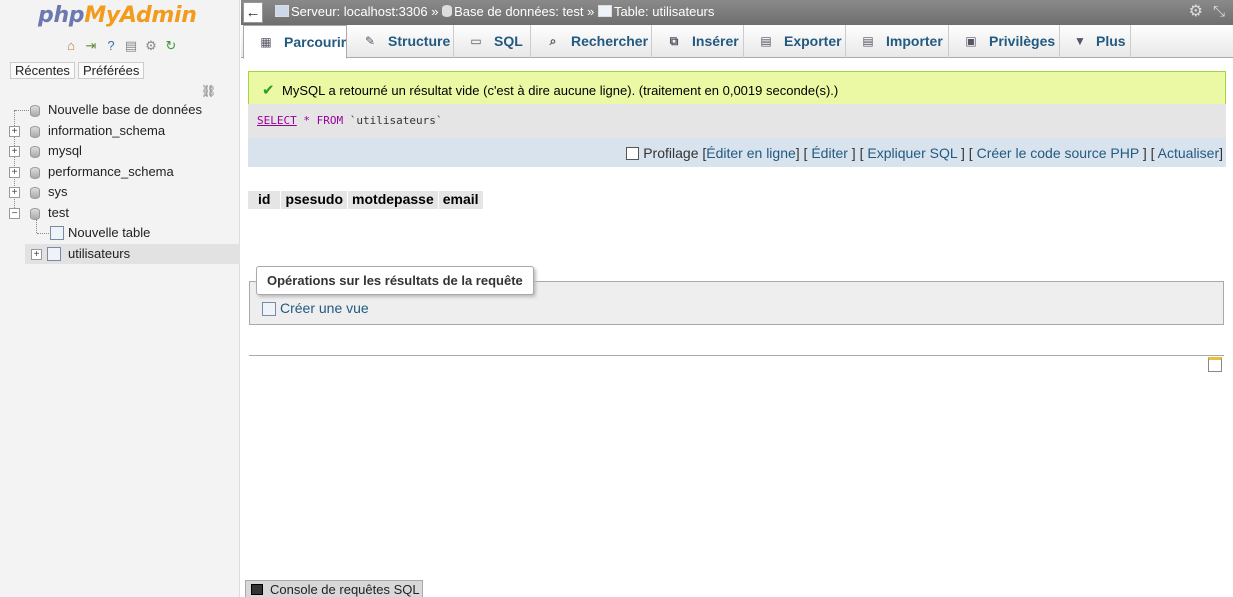  I want to click on tree-item-new-table: Nouvelle table, so click(120, 231).